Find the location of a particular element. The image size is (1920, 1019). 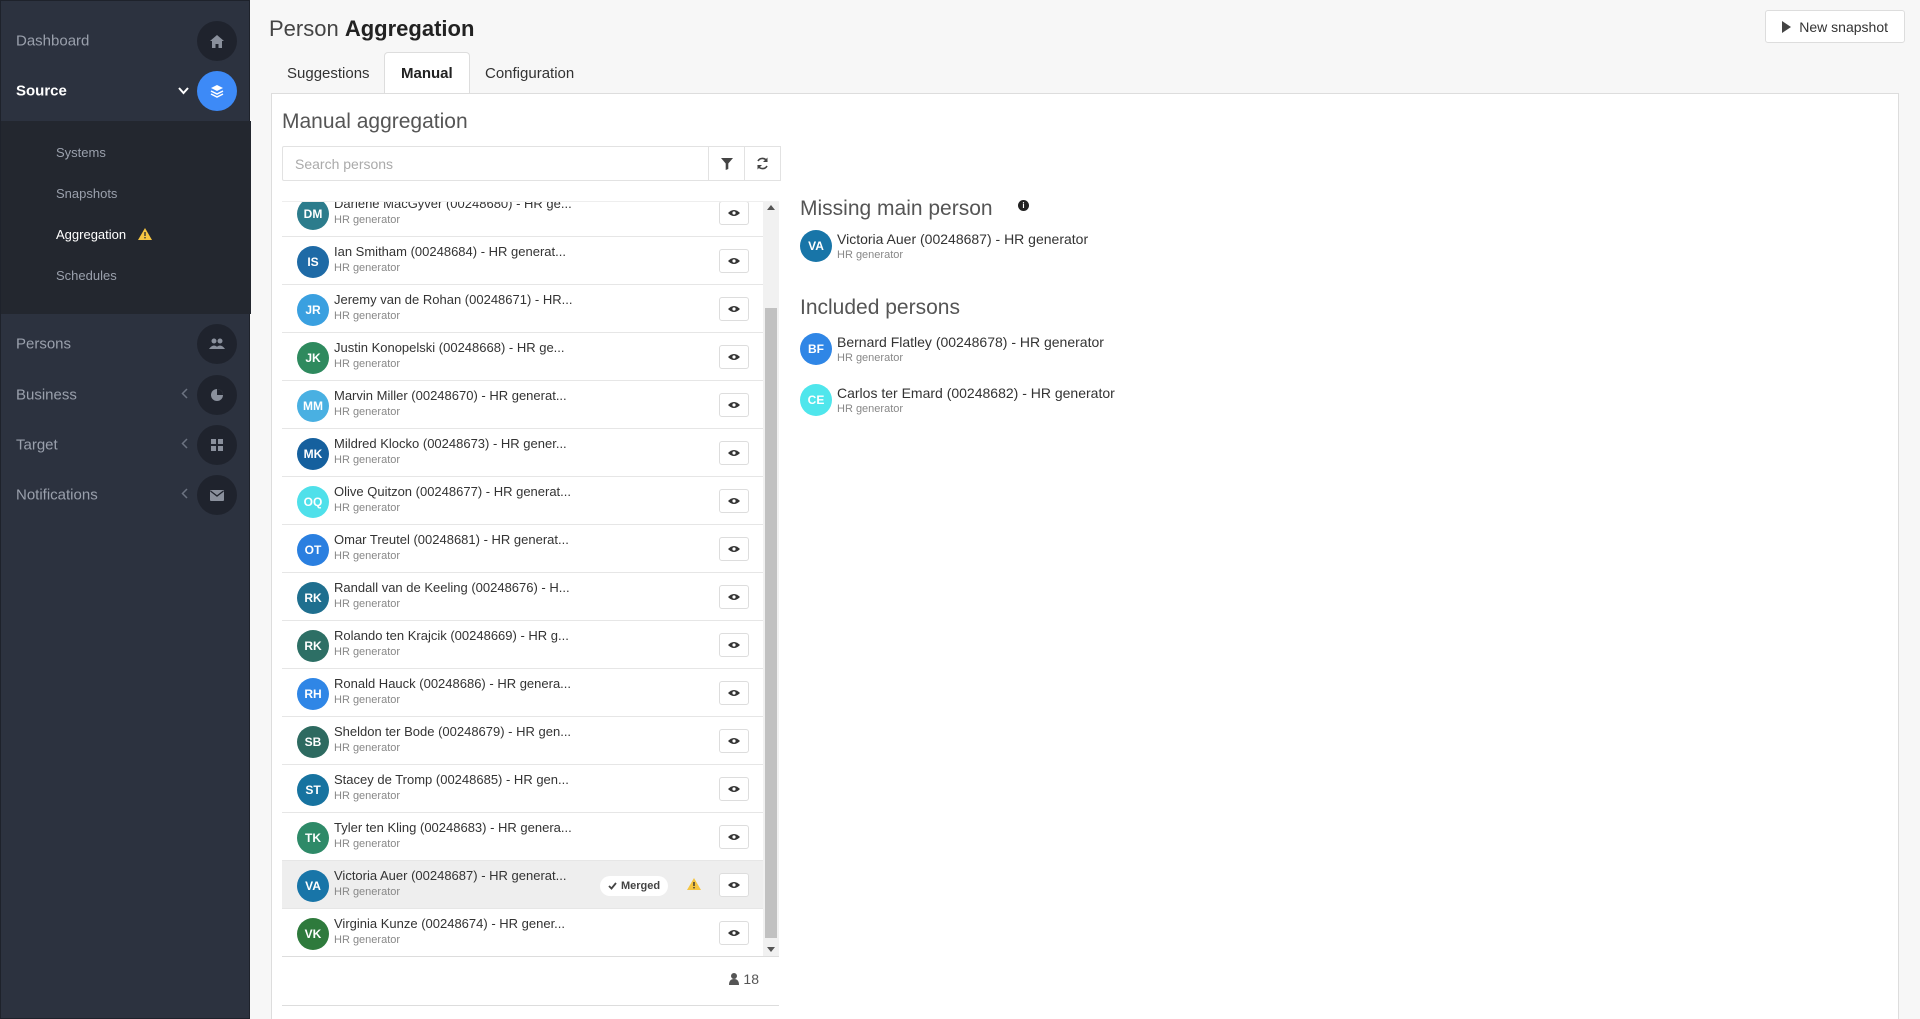

page-title: Person Aggregation is located at coordinates (371, 29).